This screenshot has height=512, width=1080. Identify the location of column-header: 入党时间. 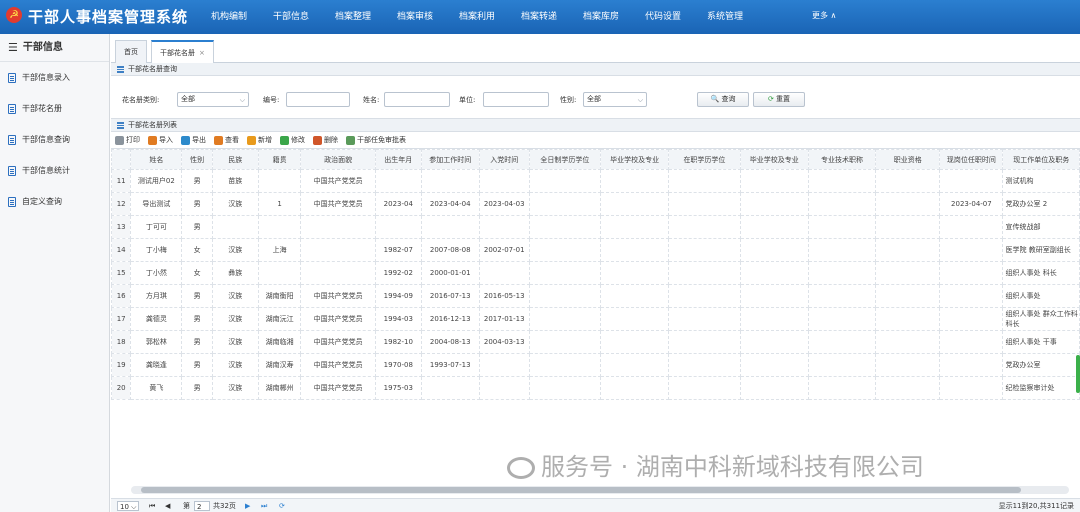
(504, 159).